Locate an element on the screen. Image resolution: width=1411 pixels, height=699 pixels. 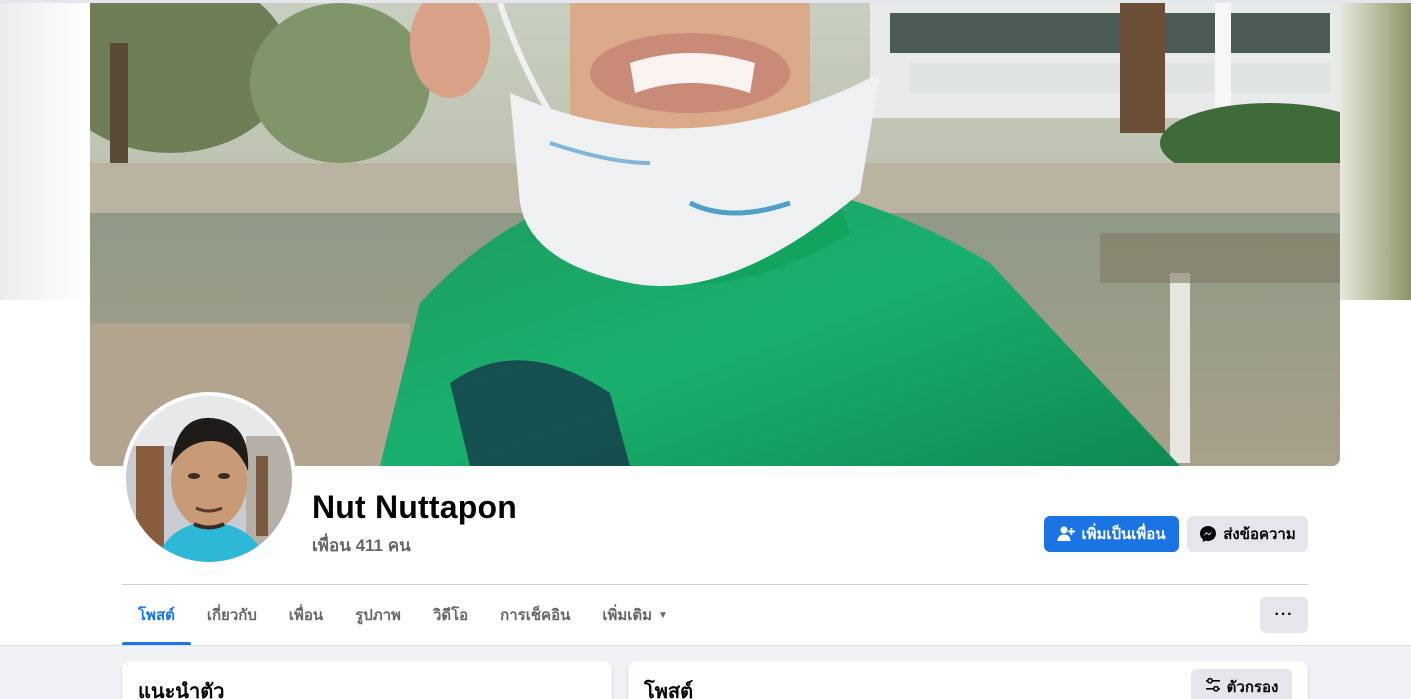
tab-photos: รูปภาพ is located at coordinates (378, 615).